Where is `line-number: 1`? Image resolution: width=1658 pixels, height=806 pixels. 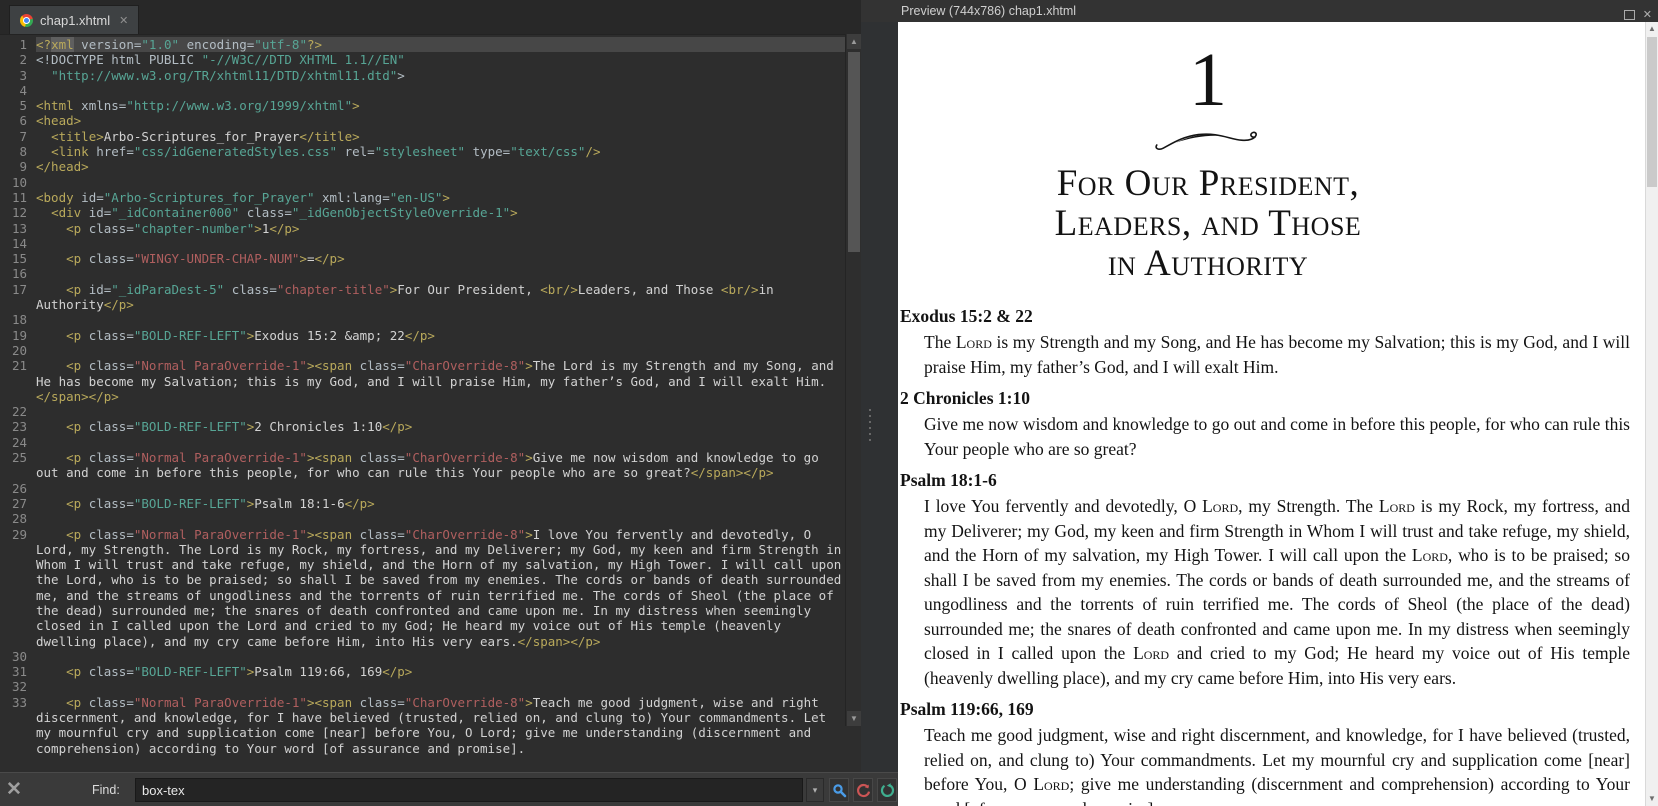
line-number: 1 is located at coordinates (23, 44).